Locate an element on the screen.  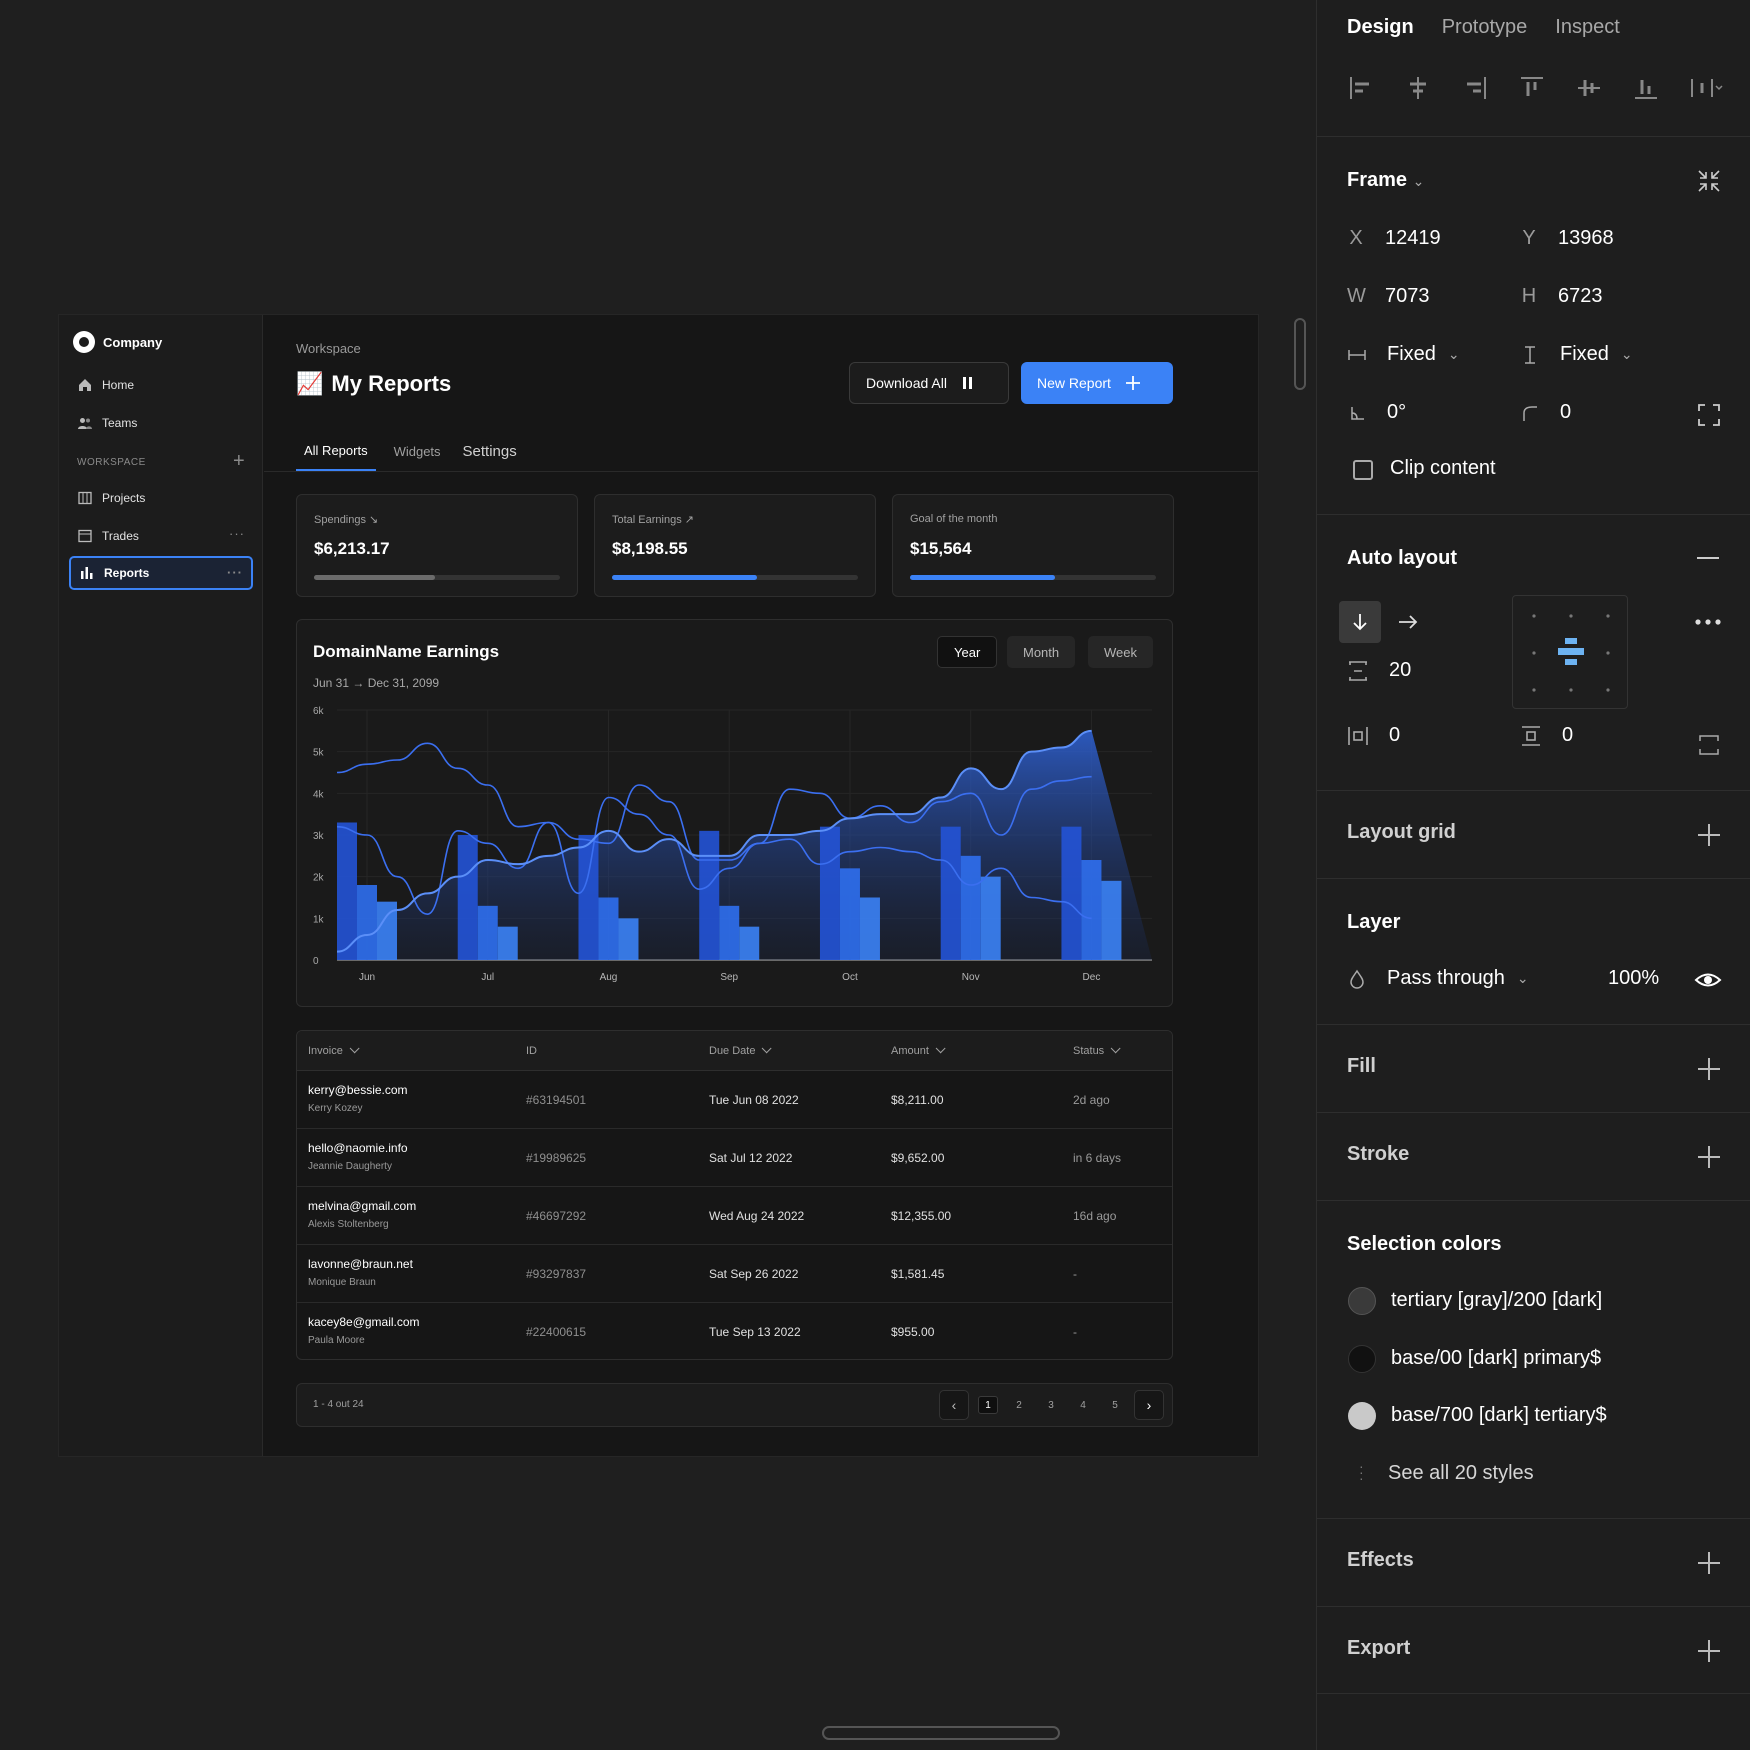
vertical-padding-field: 0 is located at coordinates (1546, 735).